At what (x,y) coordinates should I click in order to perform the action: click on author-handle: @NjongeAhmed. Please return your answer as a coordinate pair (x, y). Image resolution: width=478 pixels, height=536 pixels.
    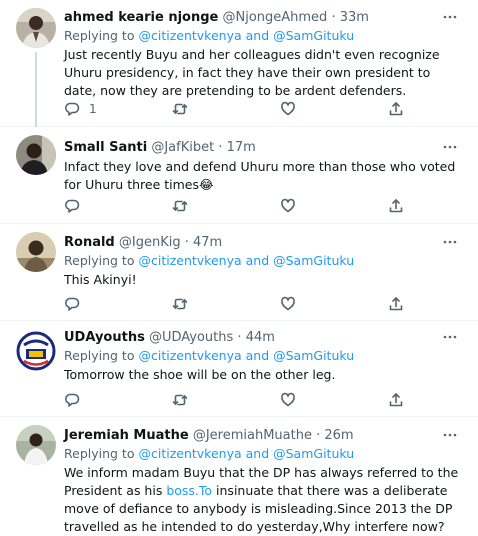
    Looking at the image, I should click on (274, 17).